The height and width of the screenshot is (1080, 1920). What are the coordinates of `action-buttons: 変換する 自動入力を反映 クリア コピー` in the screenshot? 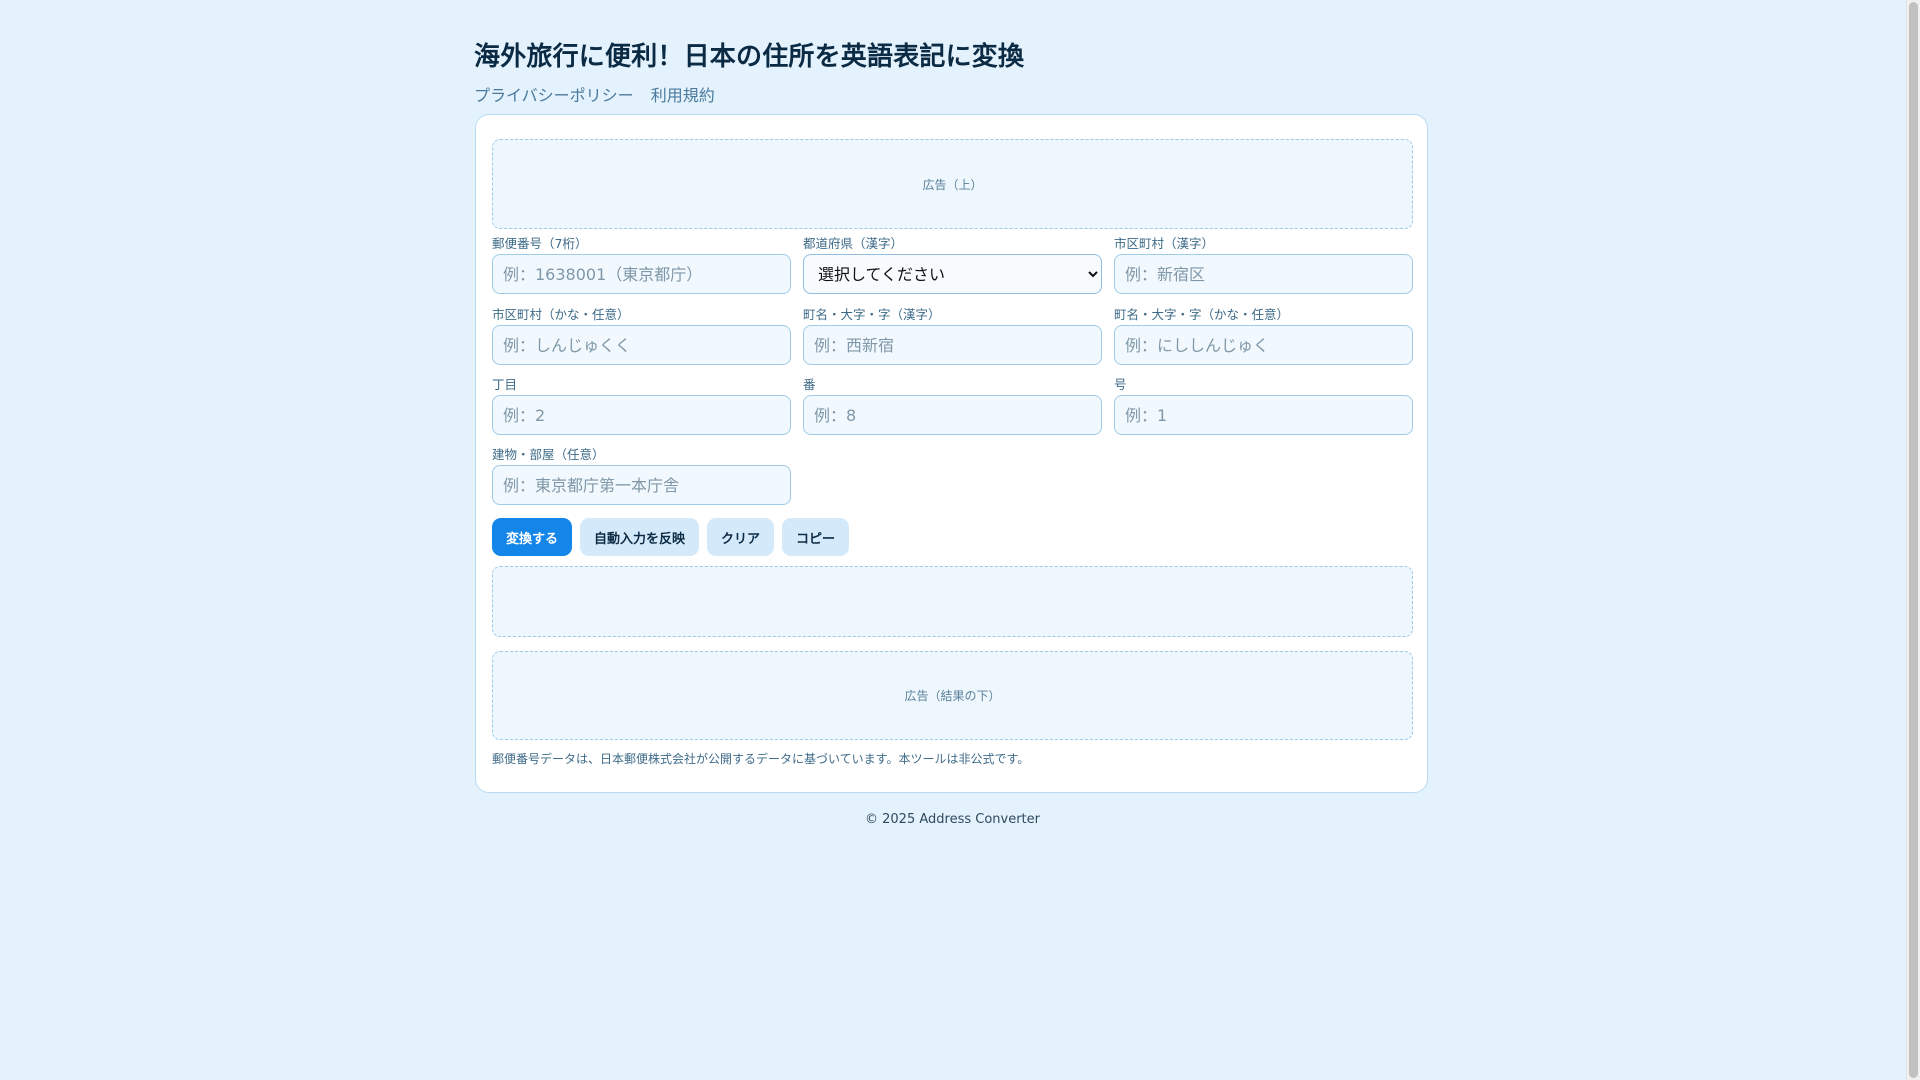 It's located at (671, 537).